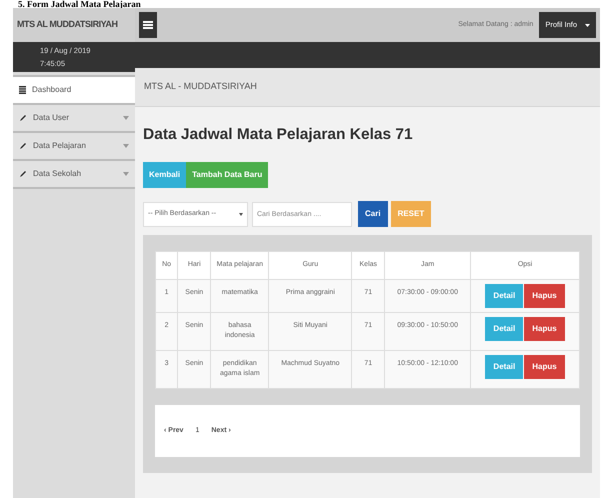 Image resolution: width=606 pixels, height=498 pixels. What do you see at coordinates (22, 90) in the screenshot?
I see `list-icon` at bounding box center [22, 90].